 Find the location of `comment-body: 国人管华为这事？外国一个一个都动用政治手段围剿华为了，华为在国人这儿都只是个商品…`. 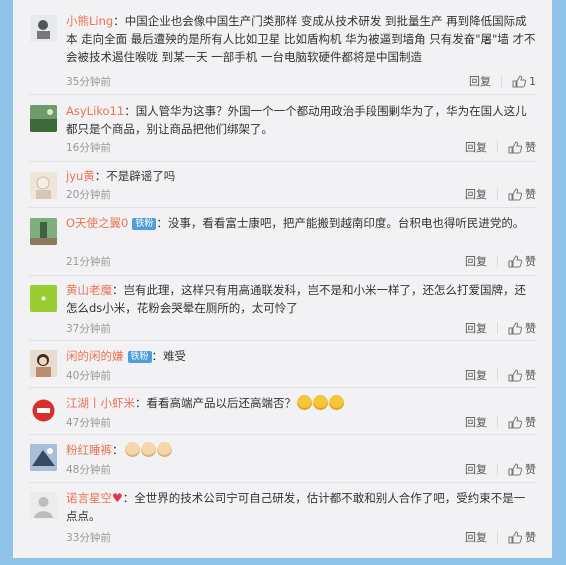

comment-body: 国人管华为这事？外国一个一个都动用政治手段围剿华为了，华为在国人这儿都只是个商品… is located at coordinates (296, 120).